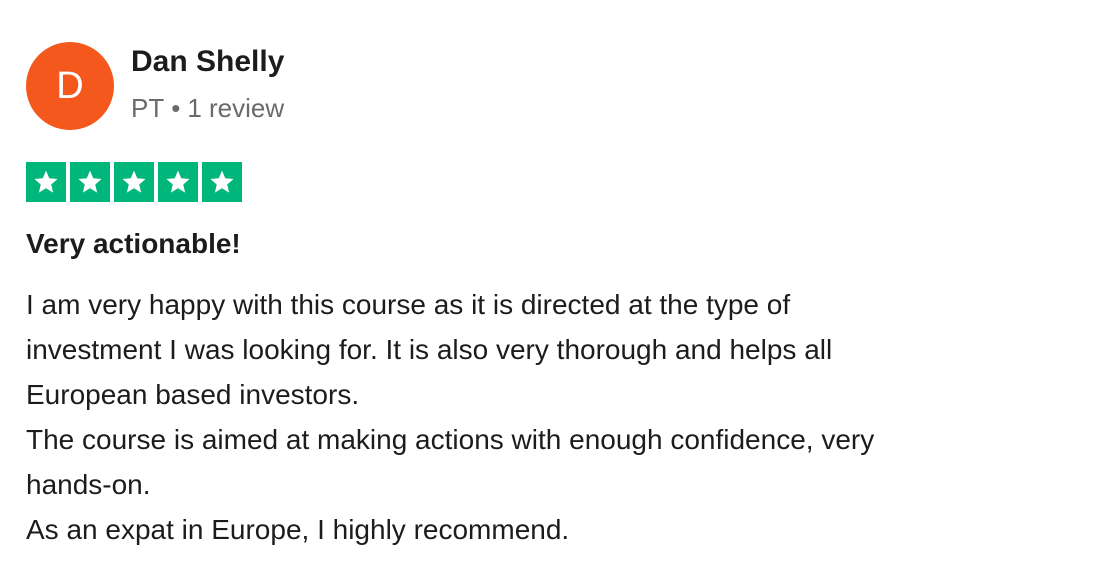 The image size is (1118, 576). I want to click on avatar: D, so click(70, 86).